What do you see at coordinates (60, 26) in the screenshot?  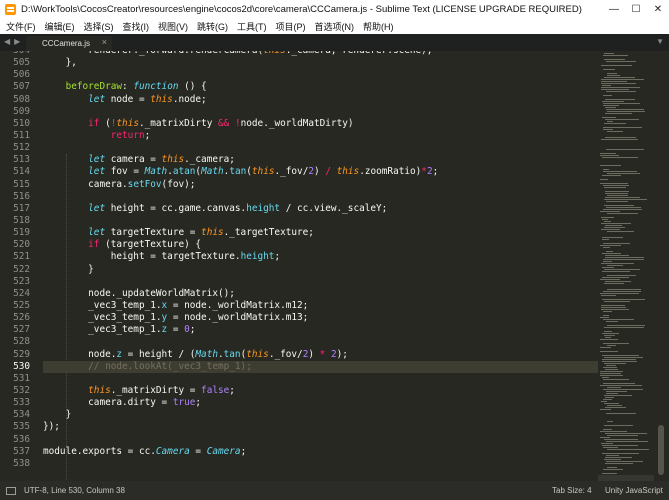 I see `menu-edit: 编辑(E)` at bounding box center [60, 26].